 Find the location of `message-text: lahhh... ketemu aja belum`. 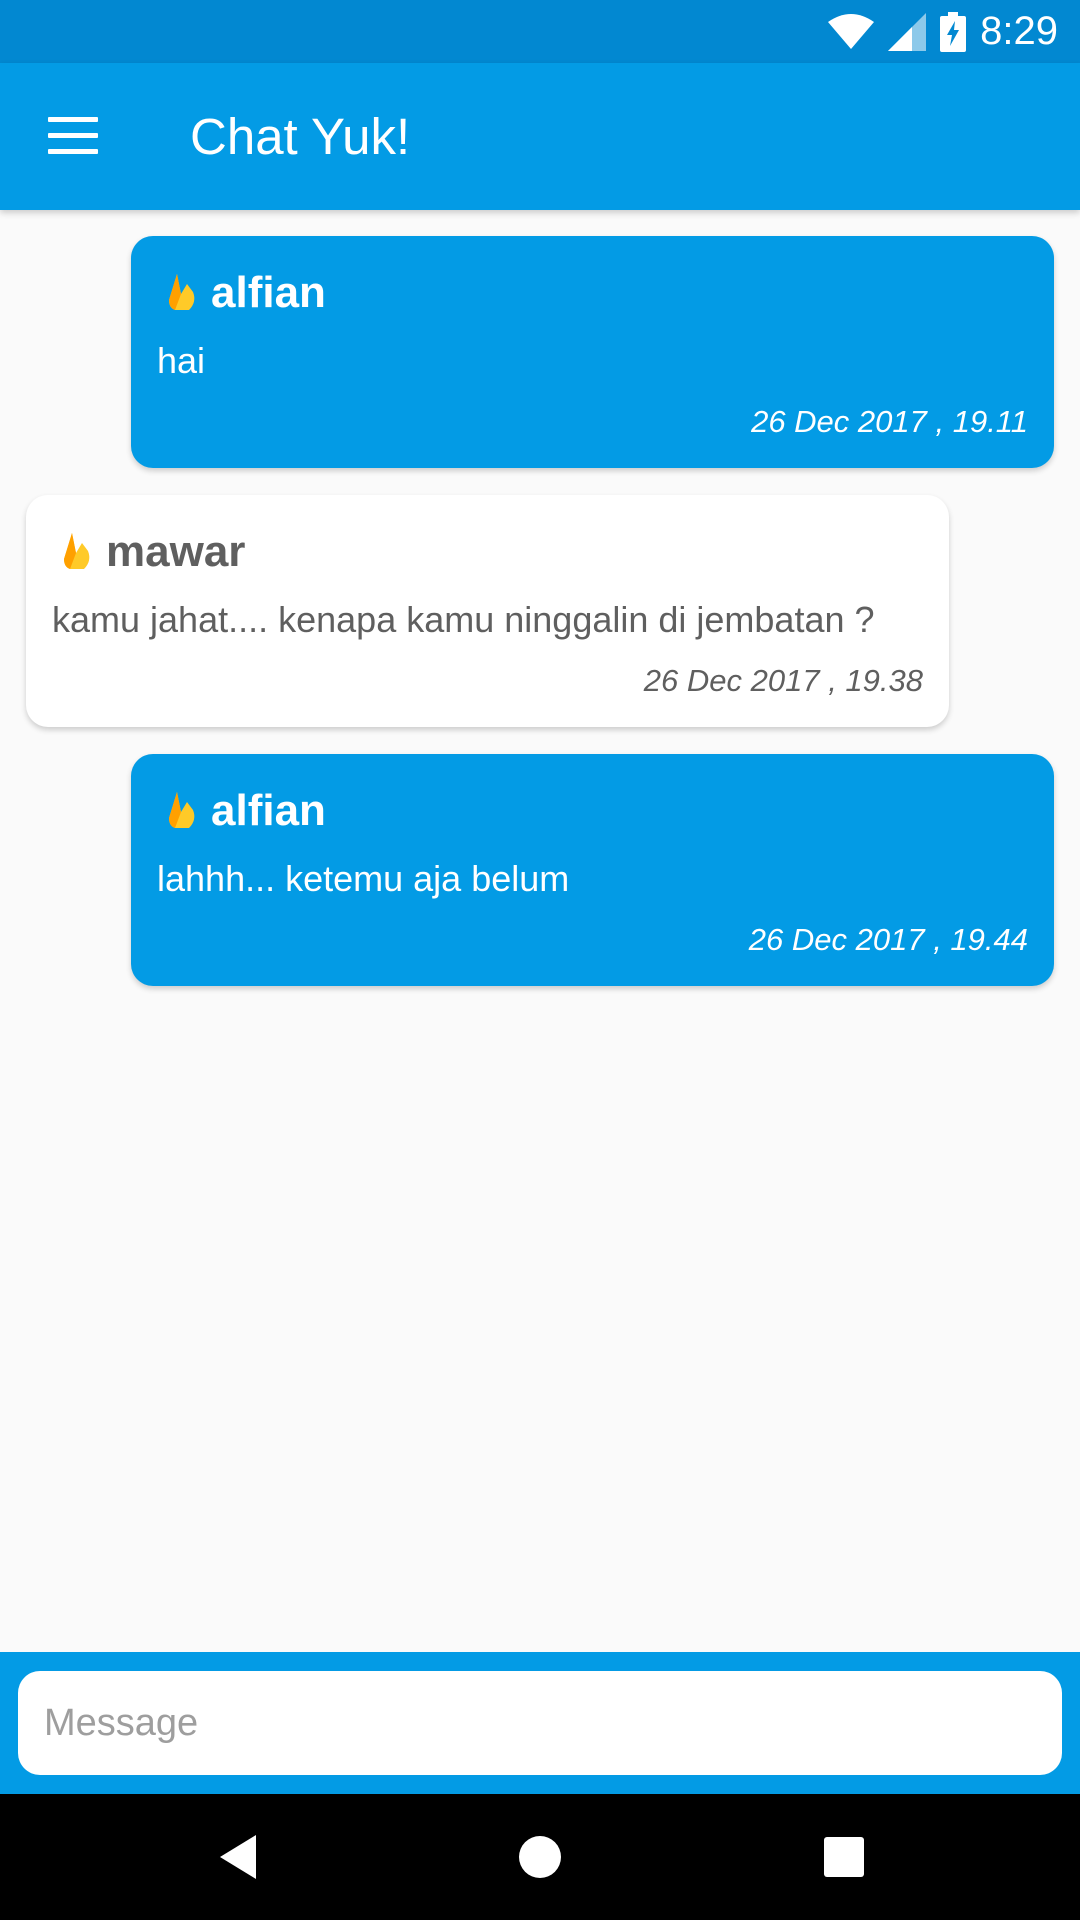

message-text: lahhh... ketemu aja belum is located at coordinates (363, 878).